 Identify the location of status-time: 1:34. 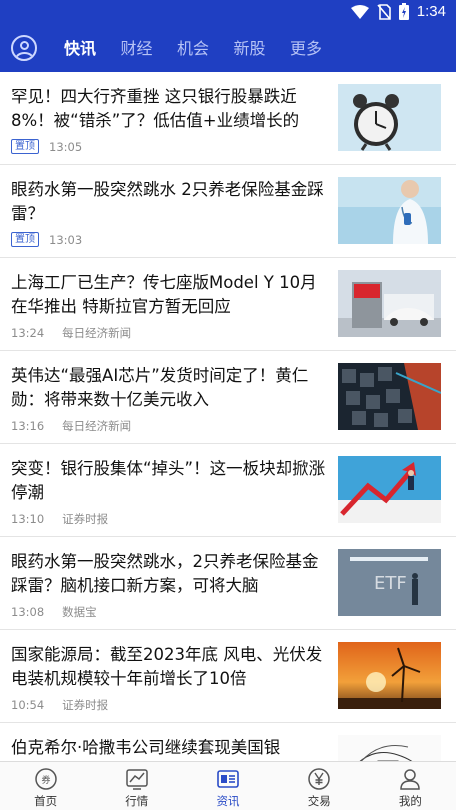
(431, 11).